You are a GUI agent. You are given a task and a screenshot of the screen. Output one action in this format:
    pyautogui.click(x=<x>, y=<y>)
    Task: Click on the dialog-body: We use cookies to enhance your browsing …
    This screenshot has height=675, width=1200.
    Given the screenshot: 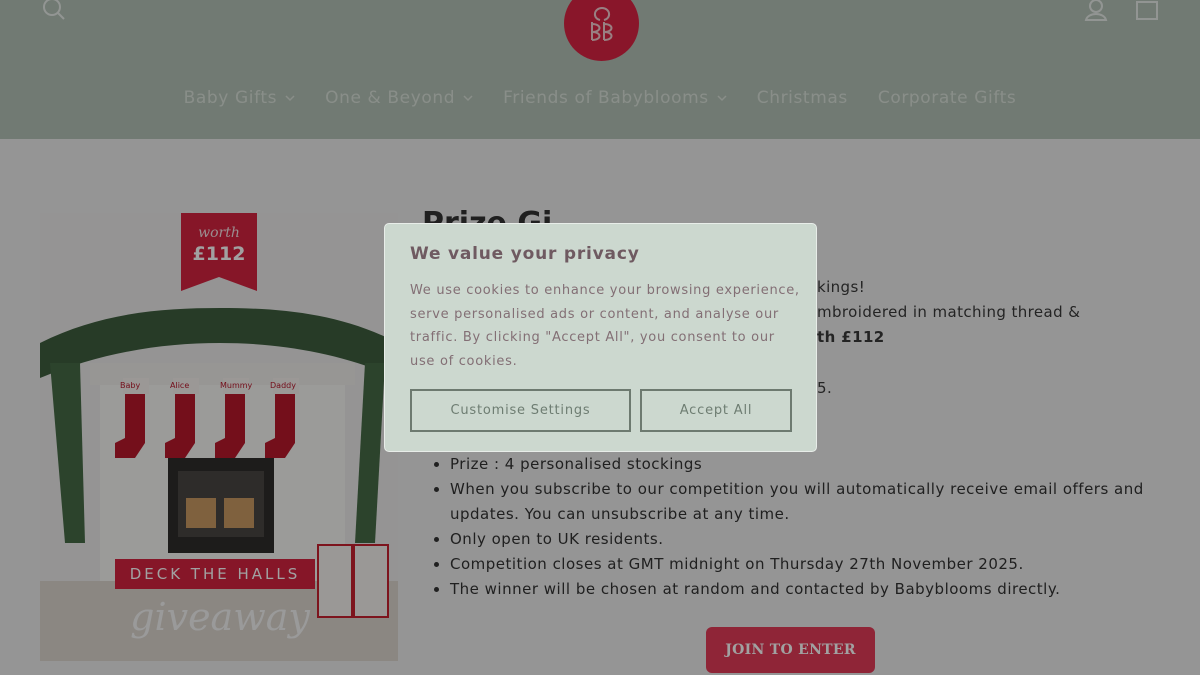 What is the action you would take?
    pyautogui.click(x=605, y=326)
    